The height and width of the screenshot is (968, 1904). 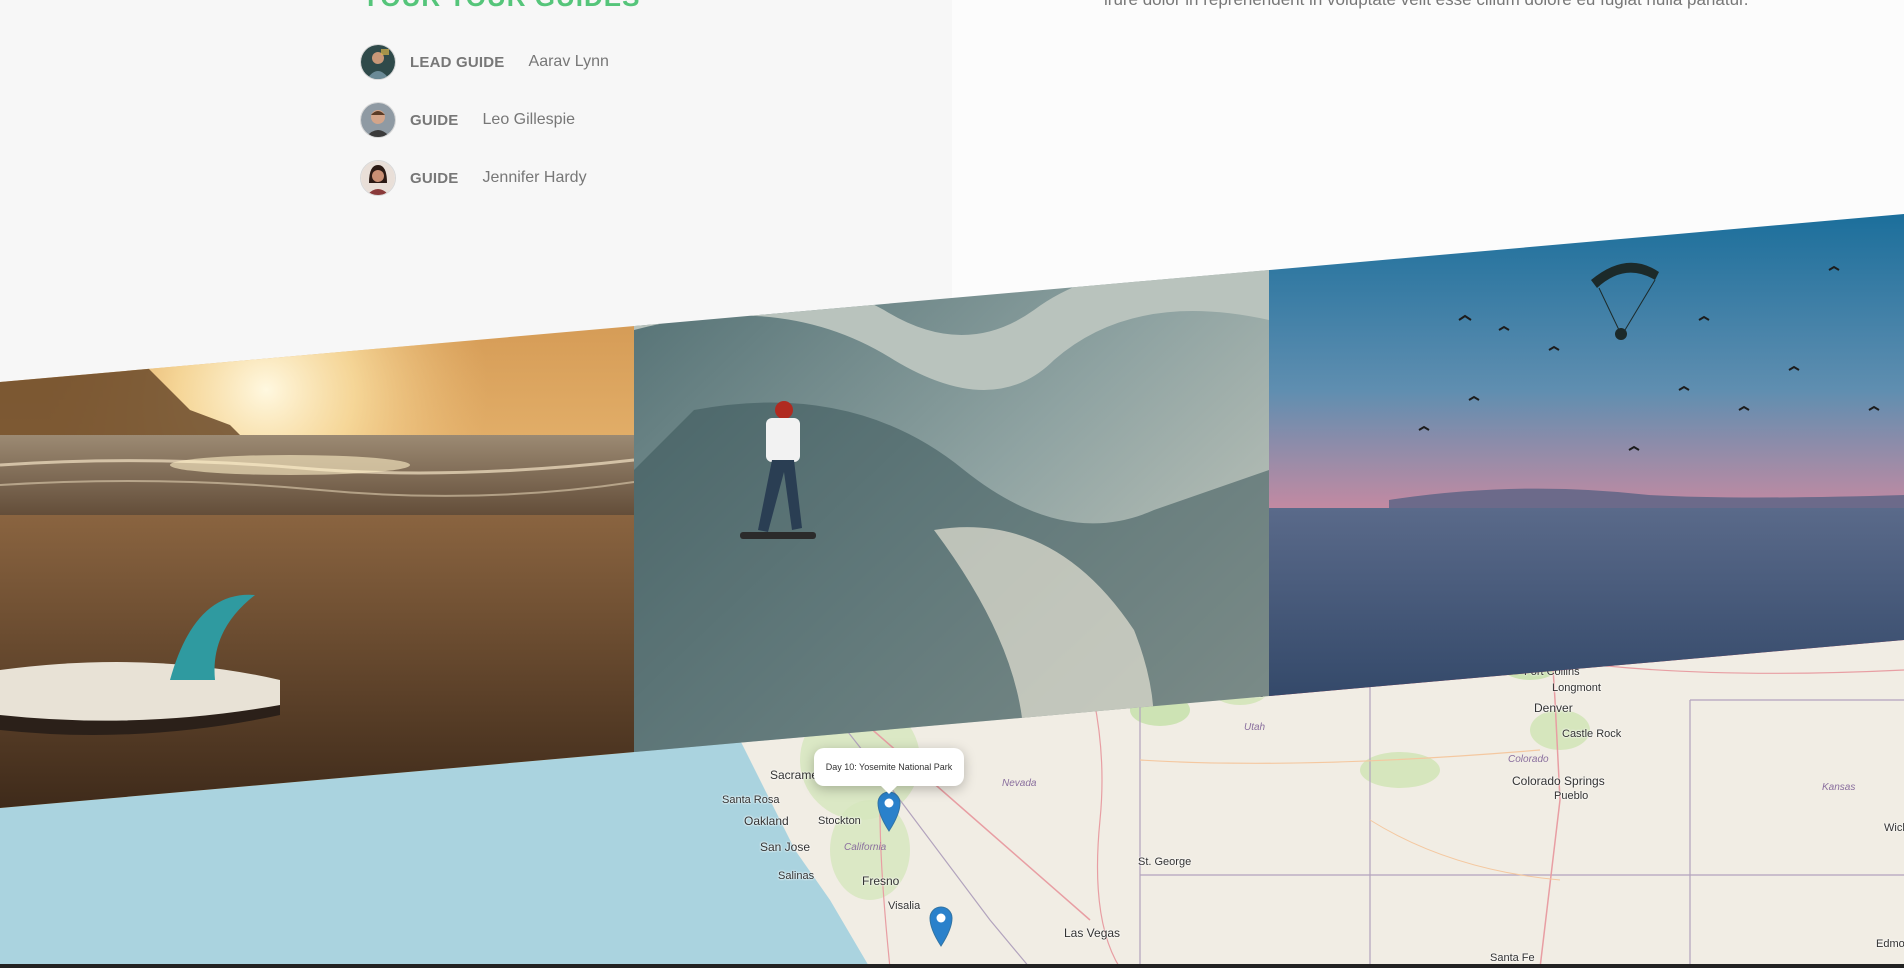 I want to click on guide-name: Aarav Lynn, so click(x=568, y=61).